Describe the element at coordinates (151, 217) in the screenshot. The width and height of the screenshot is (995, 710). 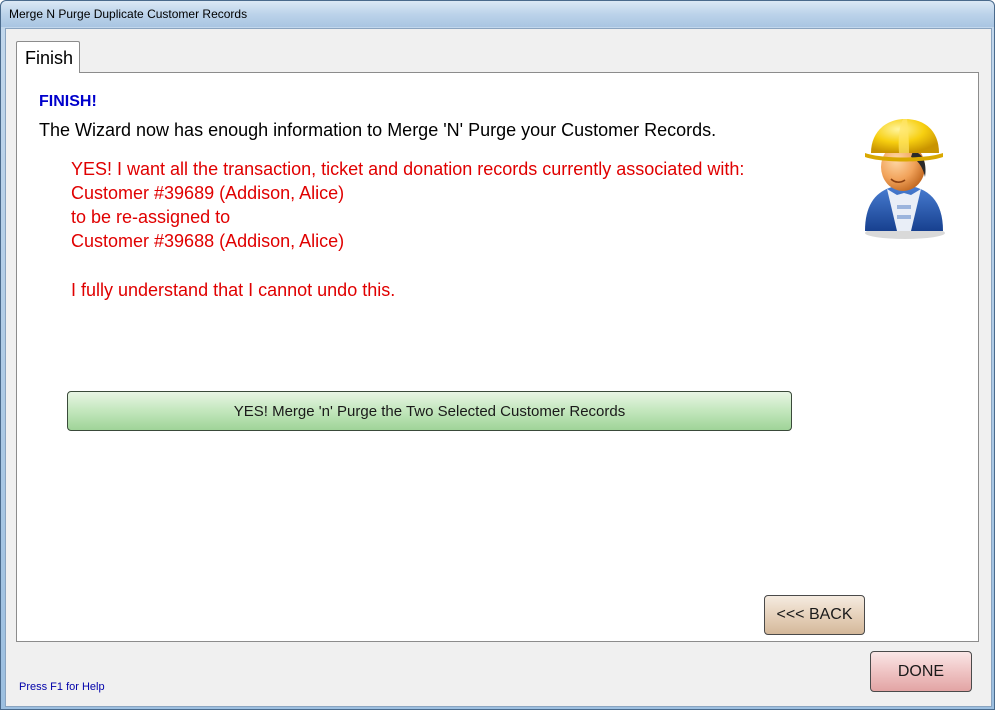
I see `reassign-text: to be re-assigned to` at that location.